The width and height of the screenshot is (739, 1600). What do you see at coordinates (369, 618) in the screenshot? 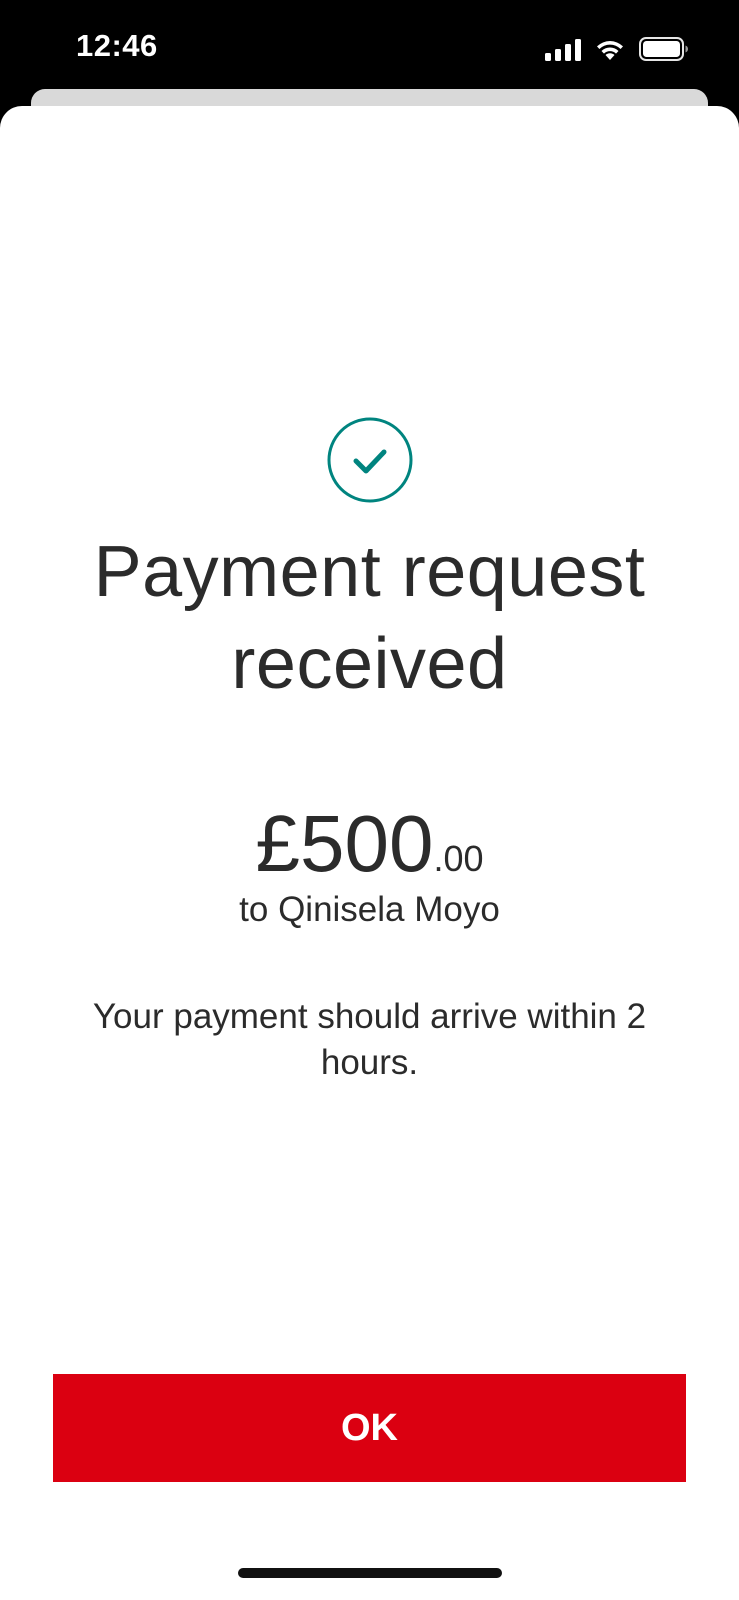
I see `confirmation-title: Payment request received` at bounding box center [369, 618].